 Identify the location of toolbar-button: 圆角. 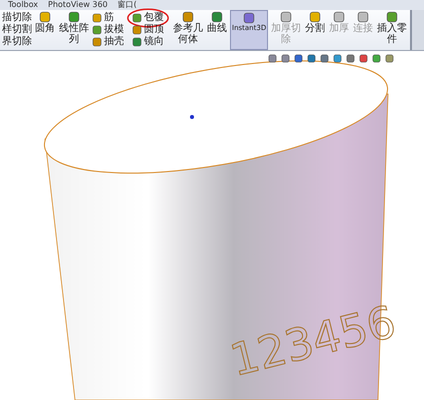
(45, 30).